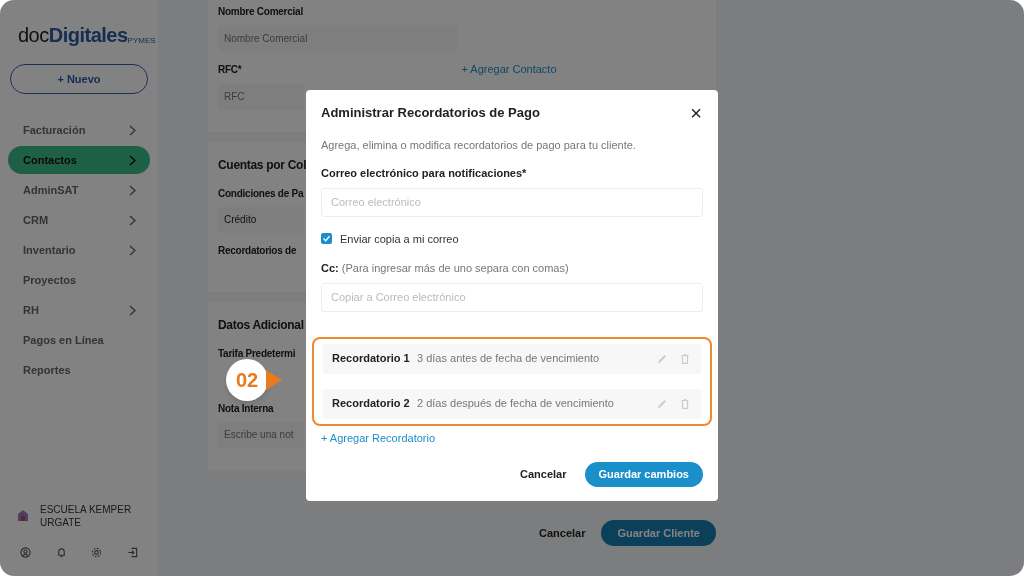 This screenshot has width=1024, height=576. I want to click on reminder-description: 3 días antes de fecha de vencimiento, so click(509, 359).